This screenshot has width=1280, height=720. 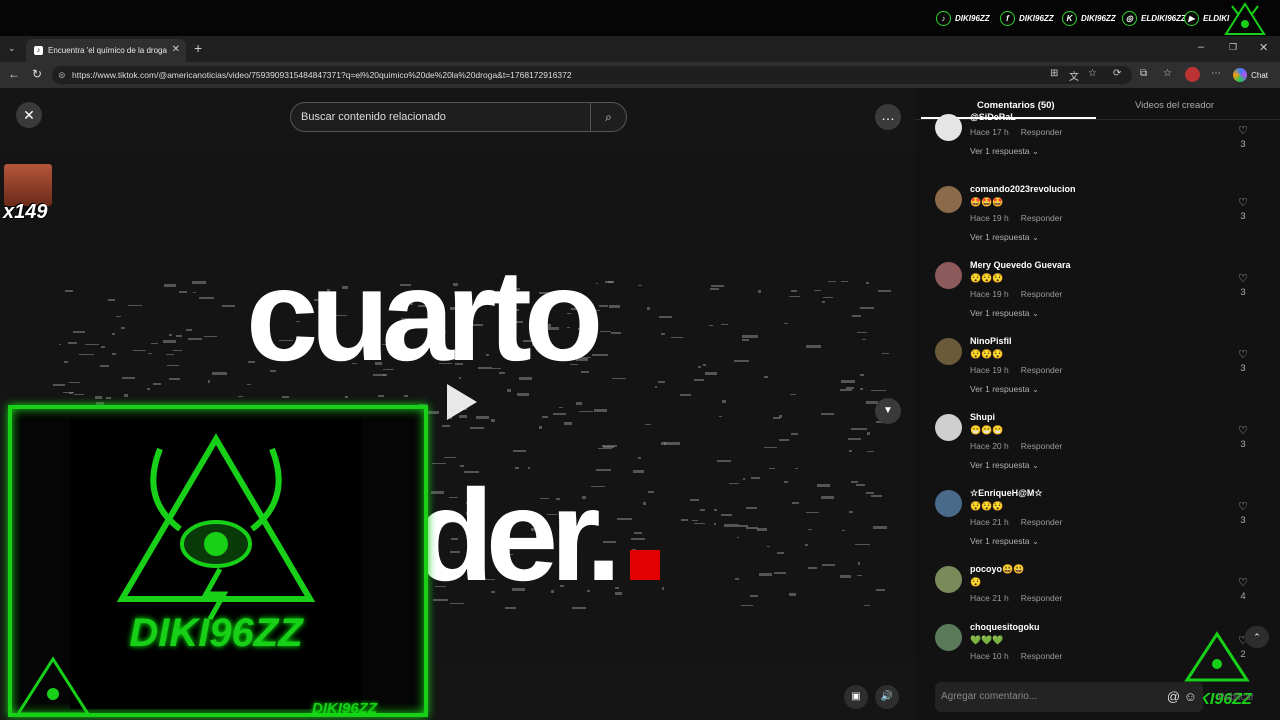 I want to click on comment-author: comando2023revolucion, so click(x=1023, y=189).